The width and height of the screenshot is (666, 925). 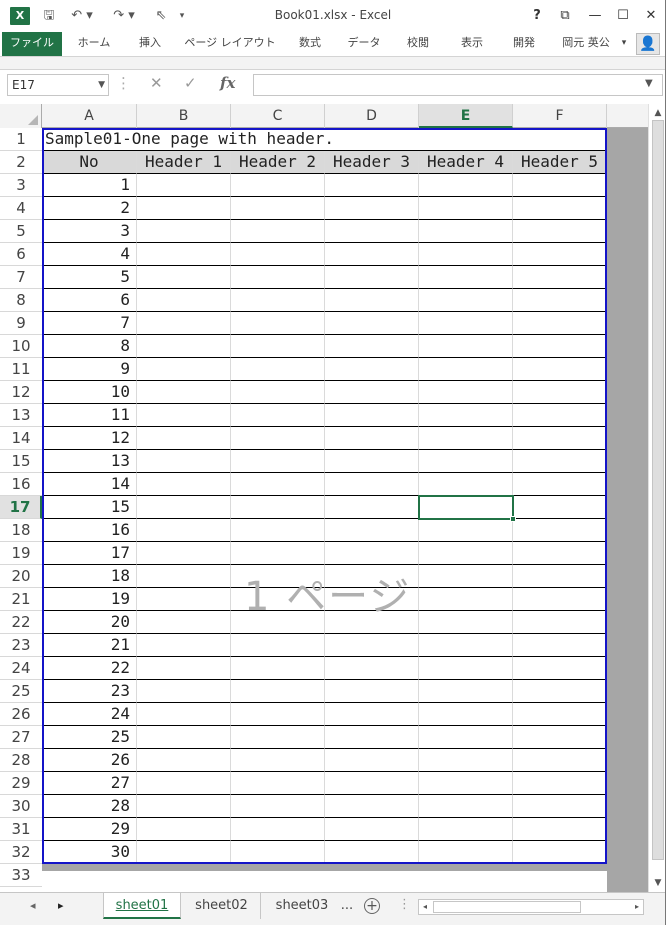 I want to click on row-header-8: 8, so click(x=21, y=300).